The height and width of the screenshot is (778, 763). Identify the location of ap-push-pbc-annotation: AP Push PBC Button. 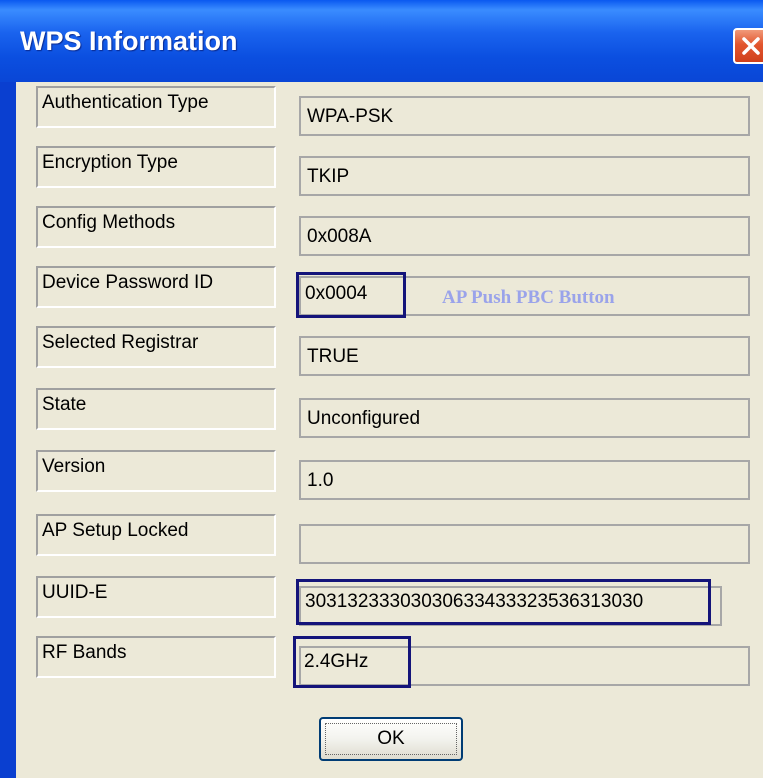
(528, 297).